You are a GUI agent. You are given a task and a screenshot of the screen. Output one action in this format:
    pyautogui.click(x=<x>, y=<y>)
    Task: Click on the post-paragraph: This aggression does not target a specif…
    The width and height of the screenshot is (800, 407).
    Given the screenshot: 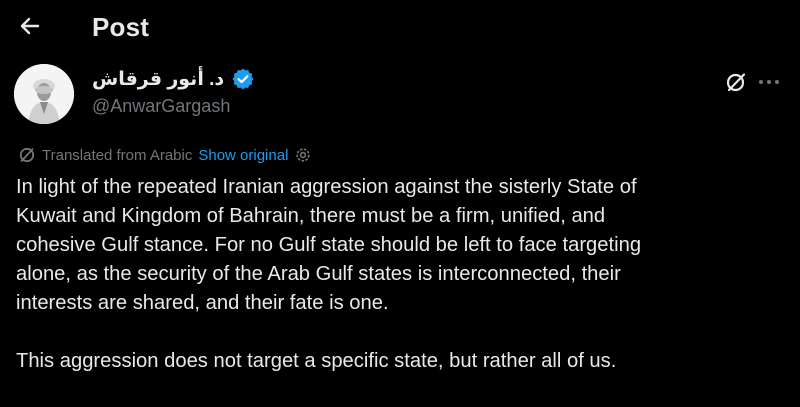 What is the action you would take?
    pyautogui.click(x=316, y=361)
    